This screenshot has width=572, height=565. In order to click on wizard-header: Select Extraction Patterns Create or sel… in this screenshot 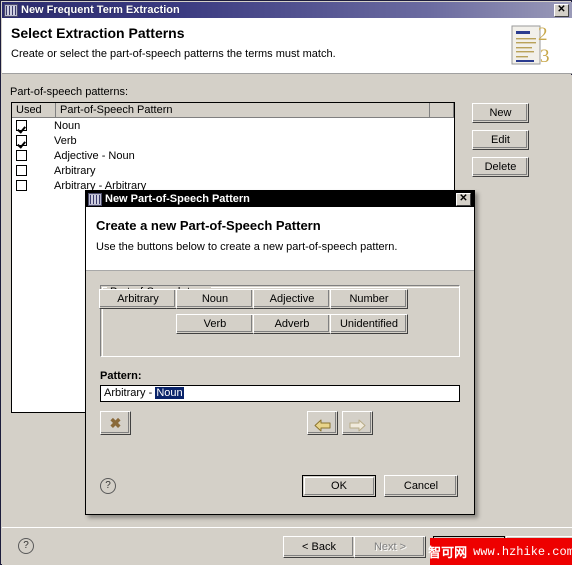, I will do `click(287, 46)`.